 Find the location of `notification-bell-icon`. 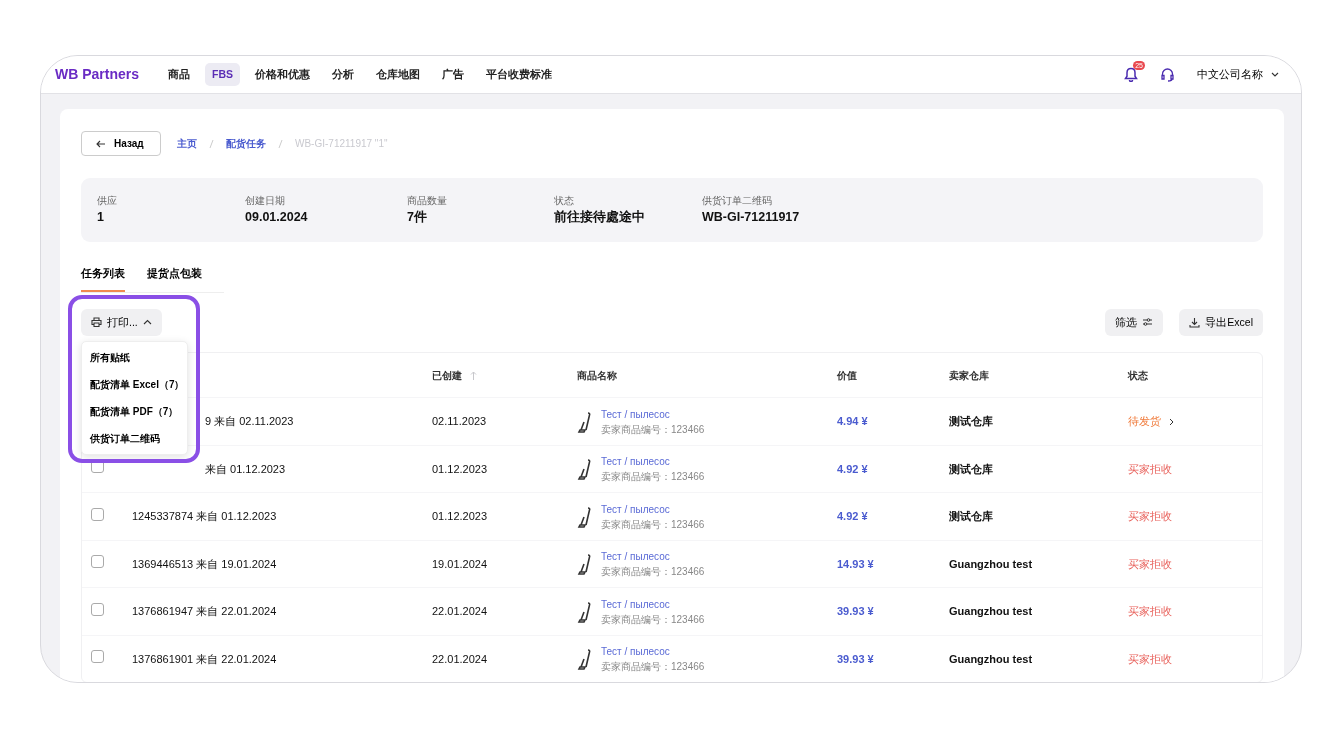

notification-bell-icon is located at coordinates (1131, 74).